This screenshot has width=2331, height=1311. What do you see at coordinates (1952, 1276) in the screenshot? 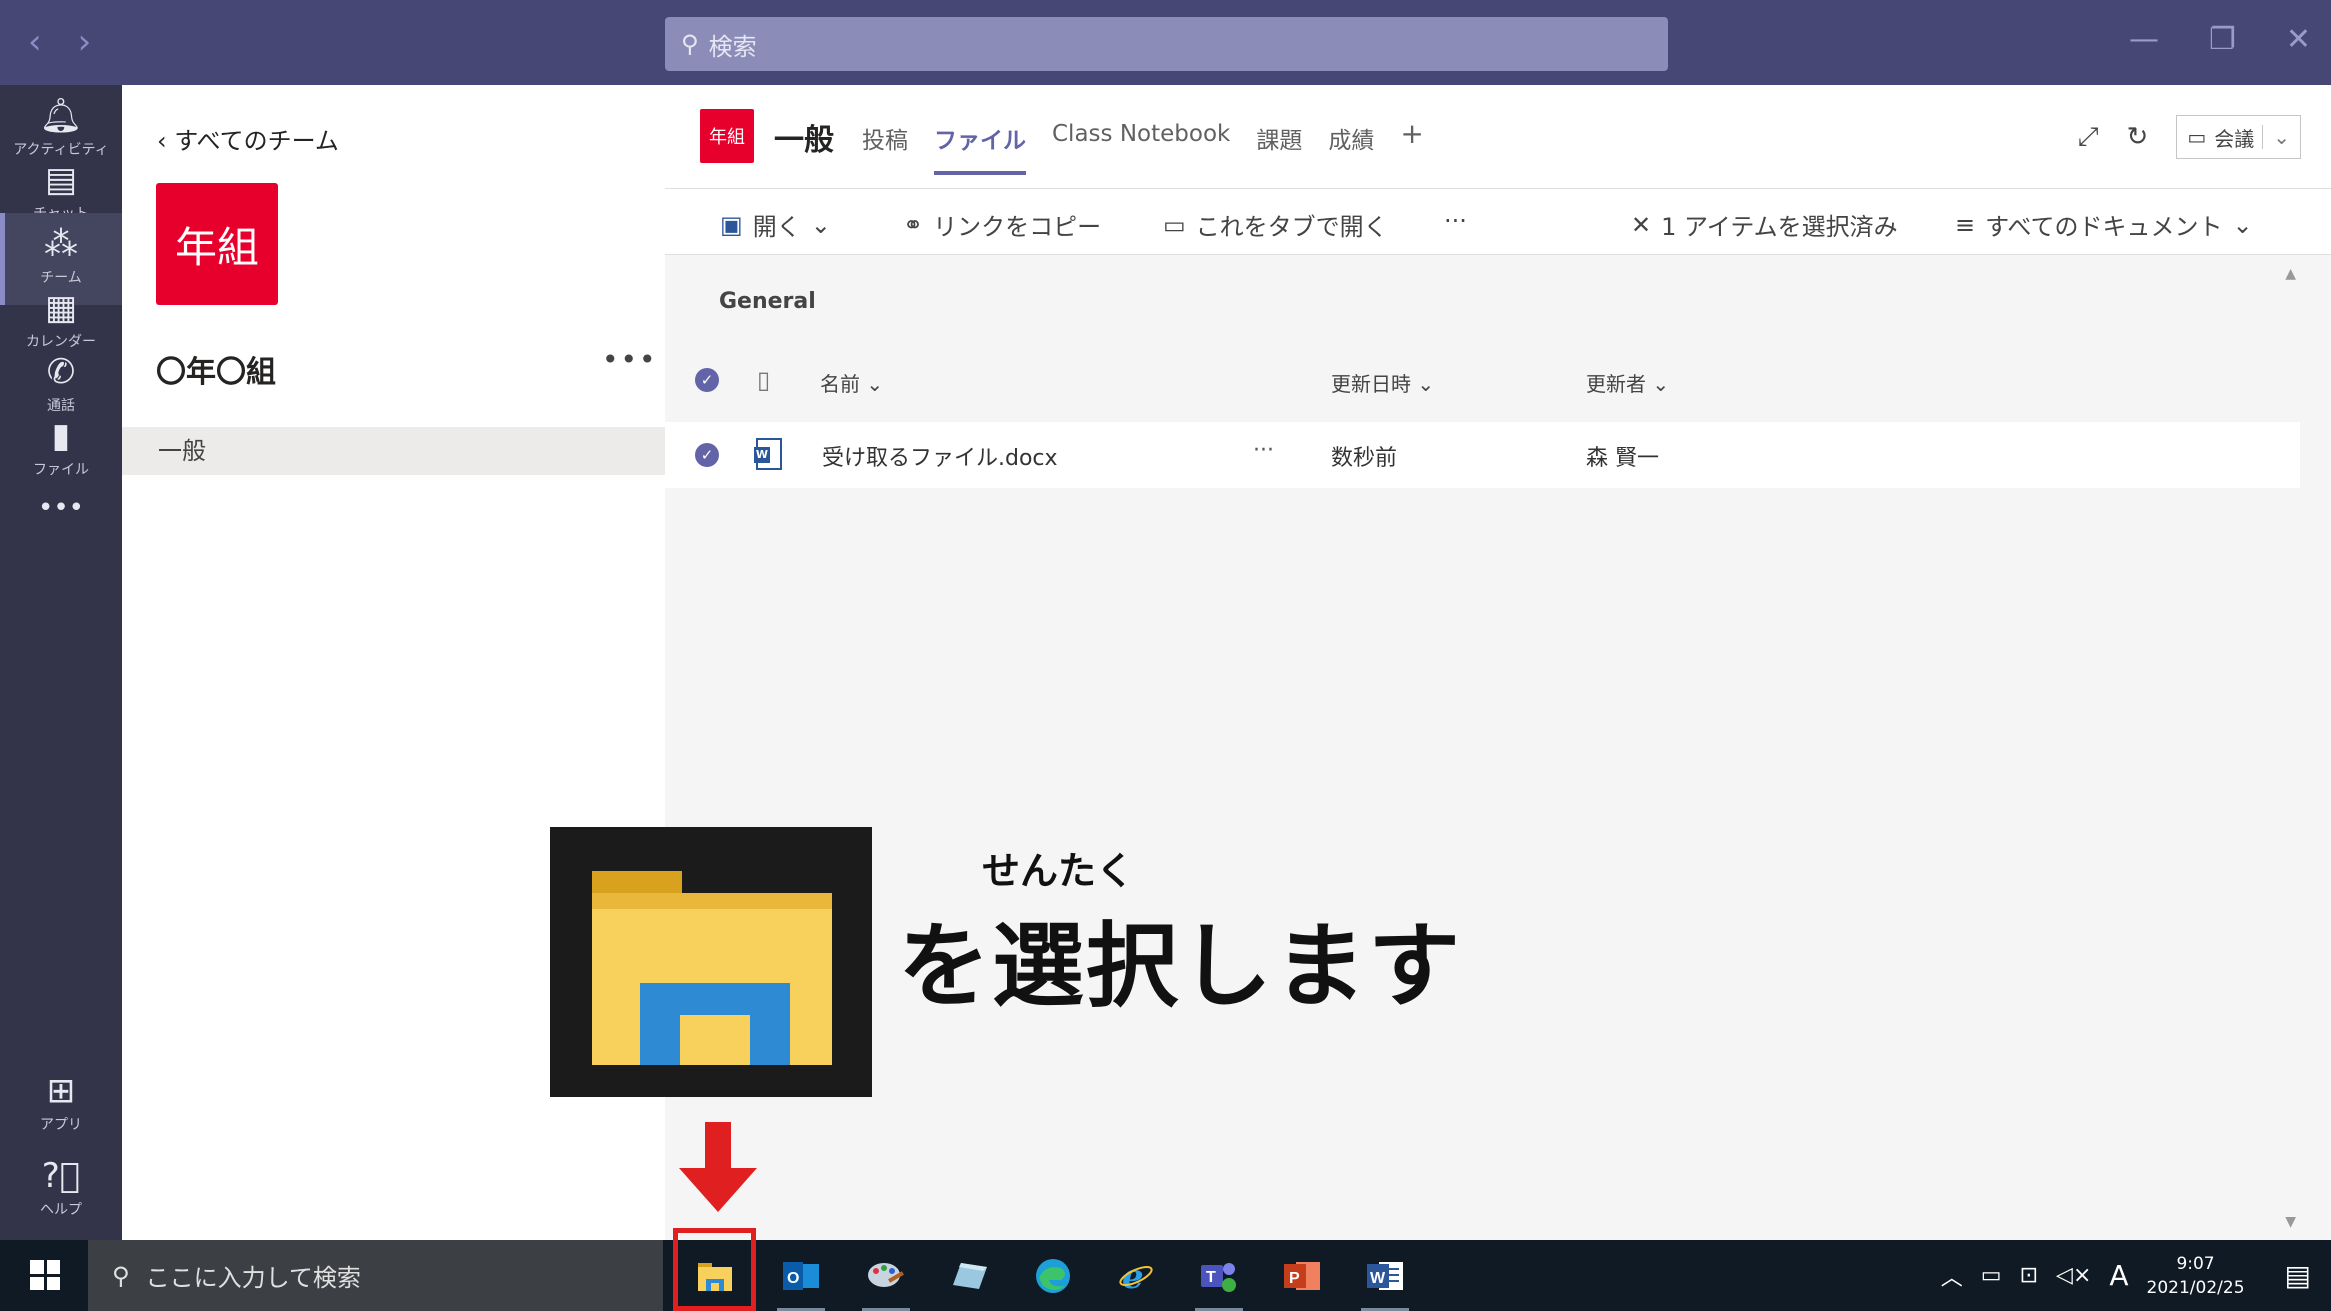
I see `chevron-up-icon: ︿` at bounding box center [1952, 1276].